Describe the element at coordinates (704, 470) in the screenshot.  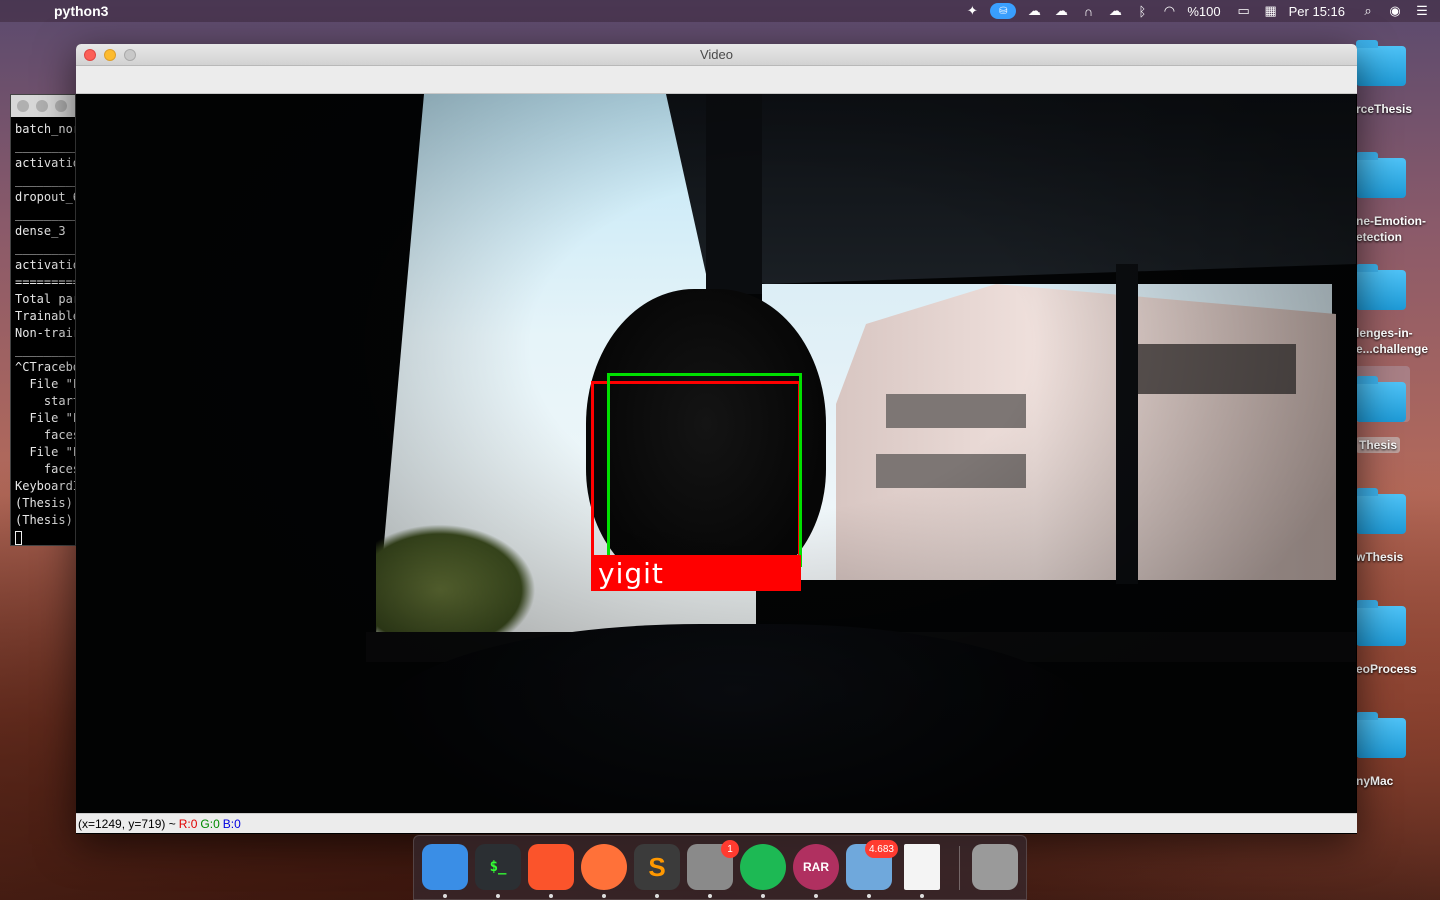
I see `face-tracking-box` at that location.